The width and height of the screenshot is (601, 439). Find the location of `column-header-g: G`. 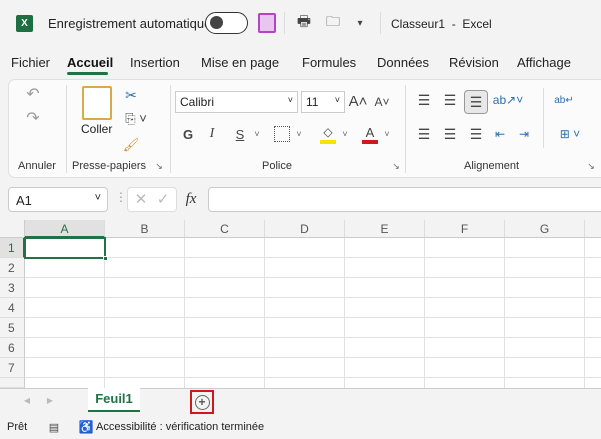

column-header-g: G is located at coordinates (545, 229).